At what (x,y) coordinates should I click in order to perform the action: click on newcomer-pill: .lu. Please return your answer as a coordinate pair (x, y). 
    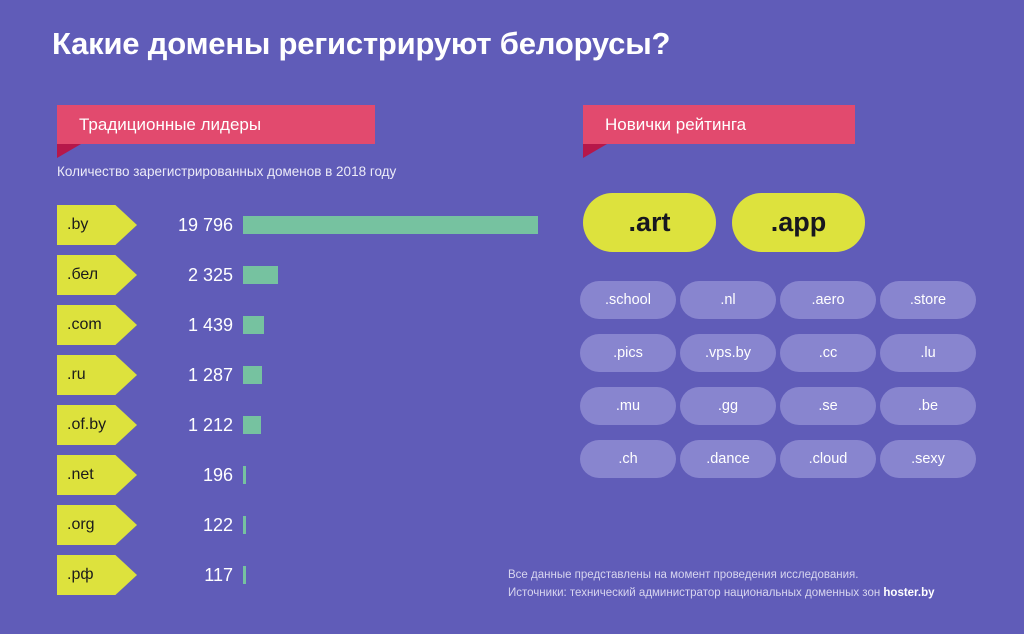
    Looking at the image, I should click on (928, 353).